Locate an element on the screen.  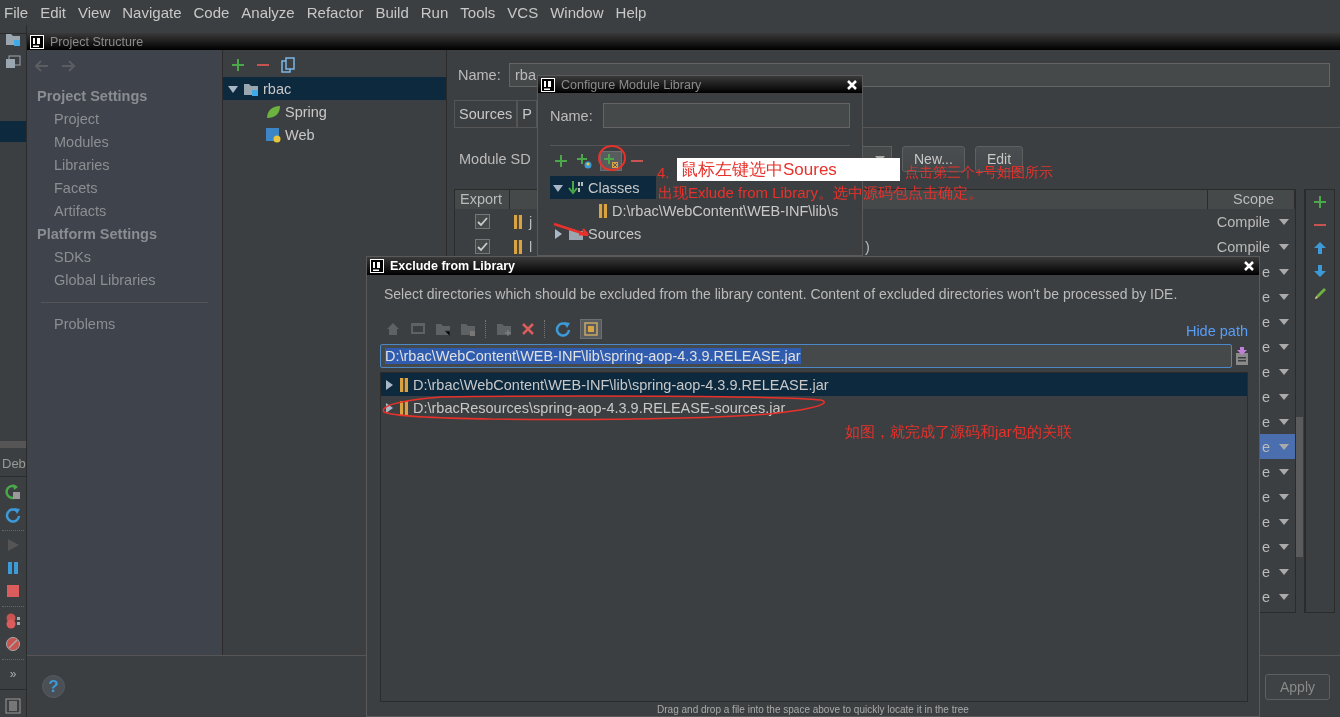
annotation-text: 出现Exlude from Library。选中源码包点击确定。 is located at coordinates (821, 193).